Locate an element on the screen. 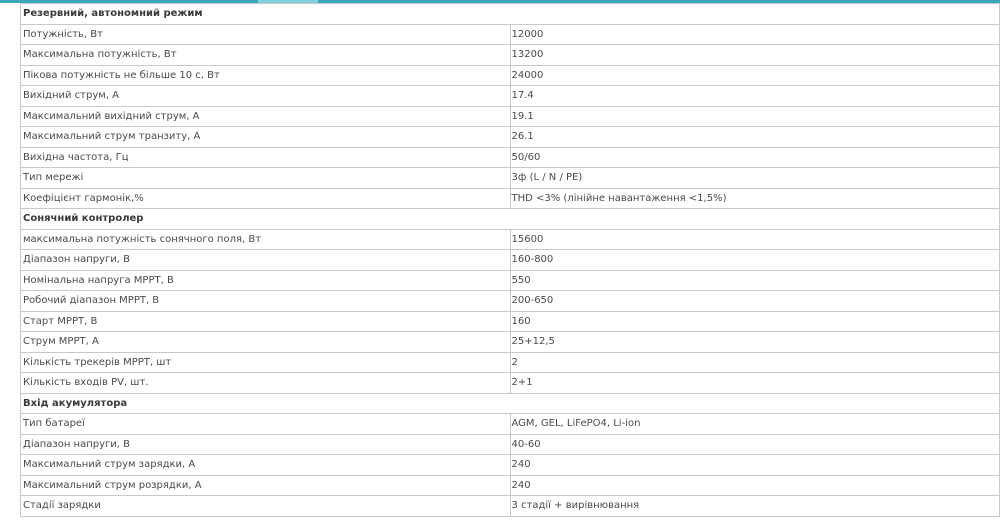 This screenshot has height=520, width=1000. table-row: Діапазон напруги, В 40-60 is located at coordinates (510, 444).